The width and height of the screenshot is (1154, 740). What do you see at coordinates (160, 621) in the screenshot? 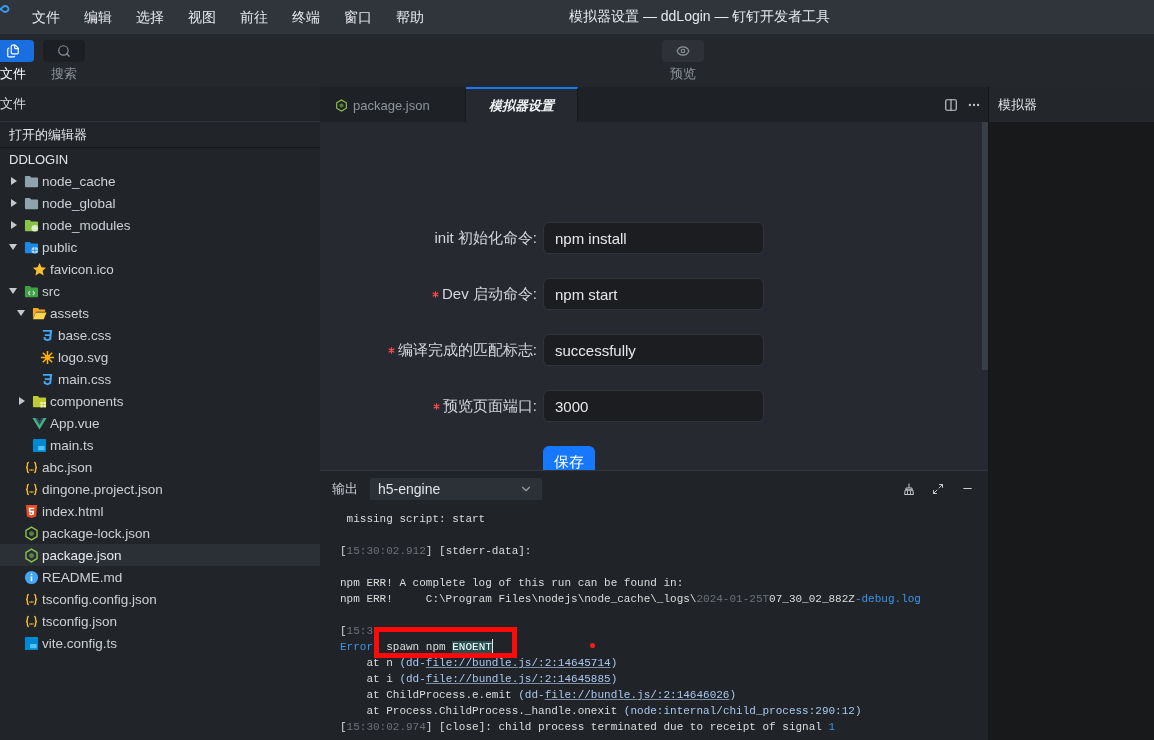
I see `tree-item: tsconfig.json` at bounding box center [160, 621].